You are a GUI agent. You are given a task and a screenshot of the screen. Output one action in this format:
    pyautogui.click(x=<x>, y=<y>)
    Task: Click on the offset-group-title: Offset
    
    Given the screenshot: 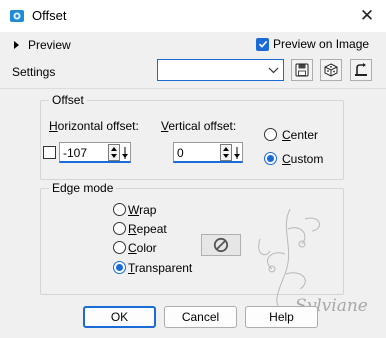 What is the action you would take?
    pyautogui.click(x=68, y=100)
    